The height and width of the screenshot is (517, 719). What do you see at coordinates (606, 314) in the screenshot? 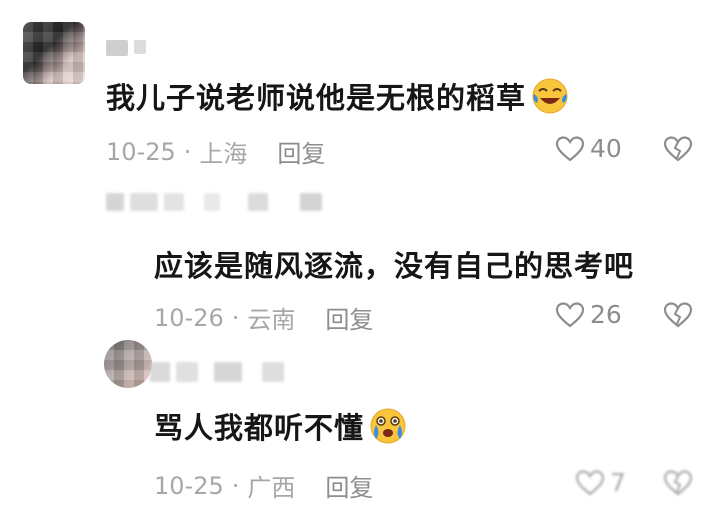
I see `like-count: 26` at bounding box center [606, 314].